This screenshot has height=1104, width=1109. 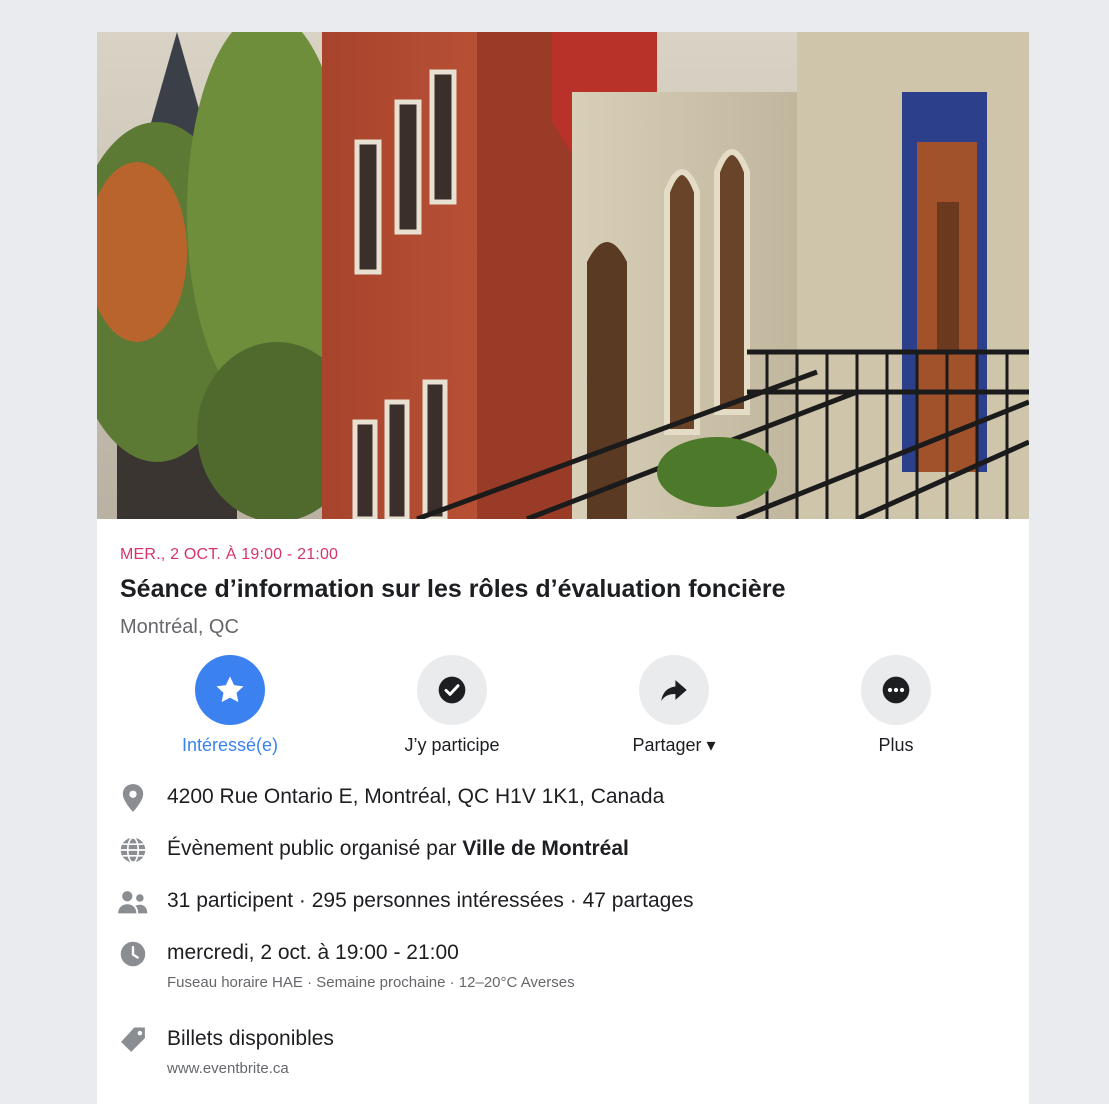 I want to click on more-button: Plus, so click(x=896, y=705).